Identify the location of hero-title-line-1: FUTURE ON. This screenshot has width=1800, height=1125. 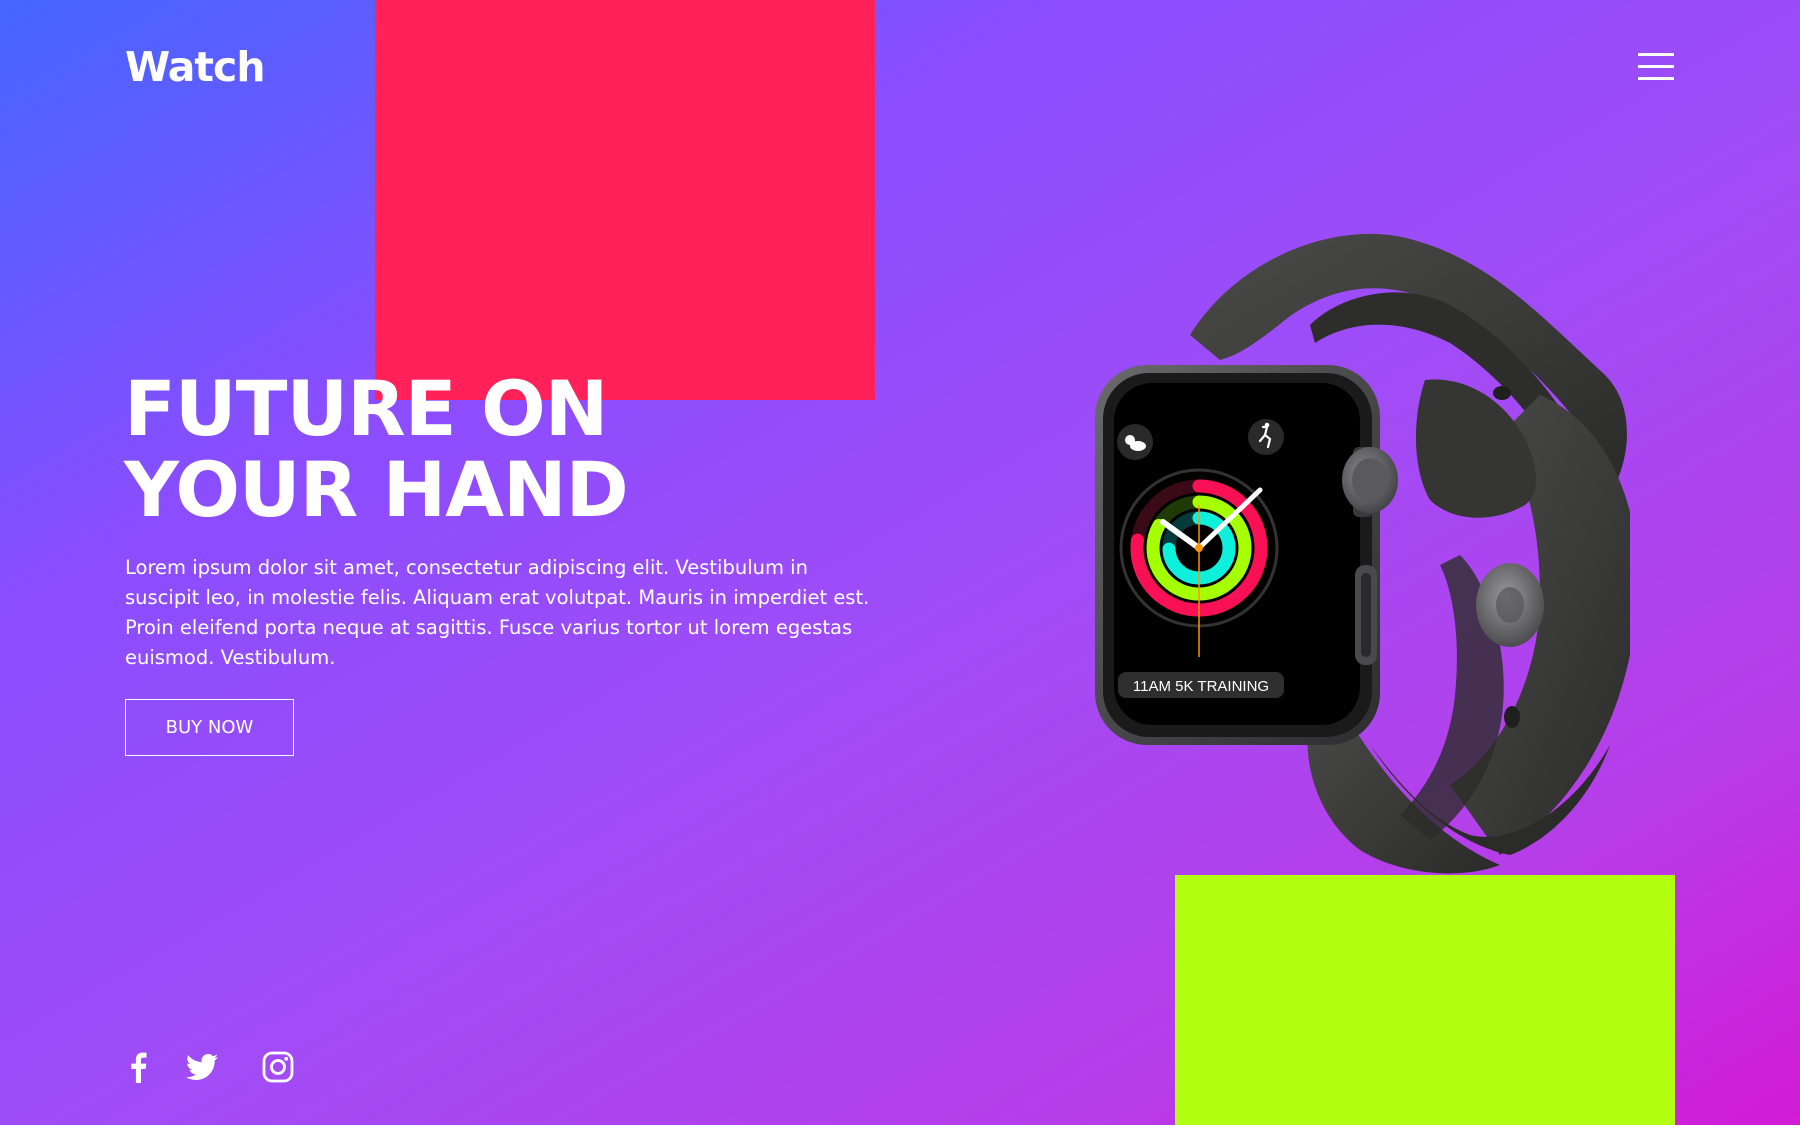
(366, 408).